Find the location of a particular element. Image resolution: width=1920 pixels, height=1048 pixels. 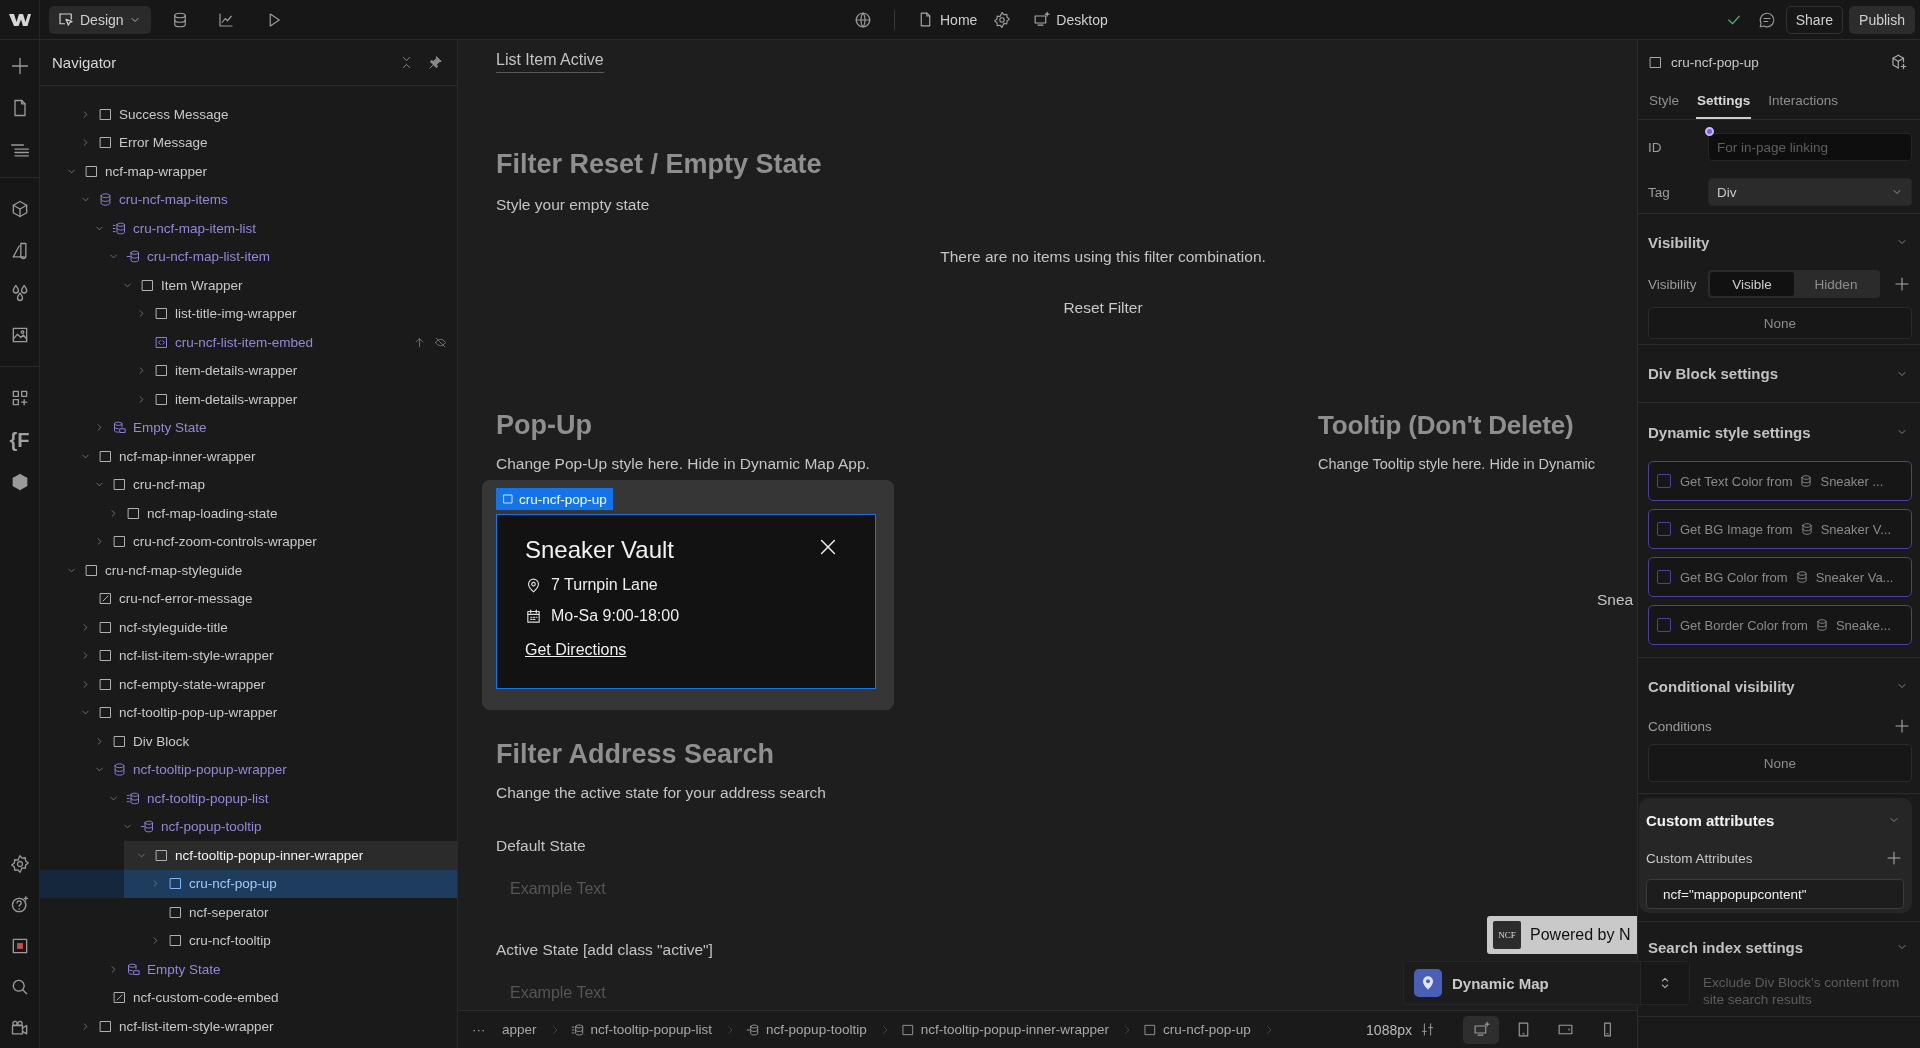

section-heading: Filter Reset / Empty State is located at coordinates (659, 164).